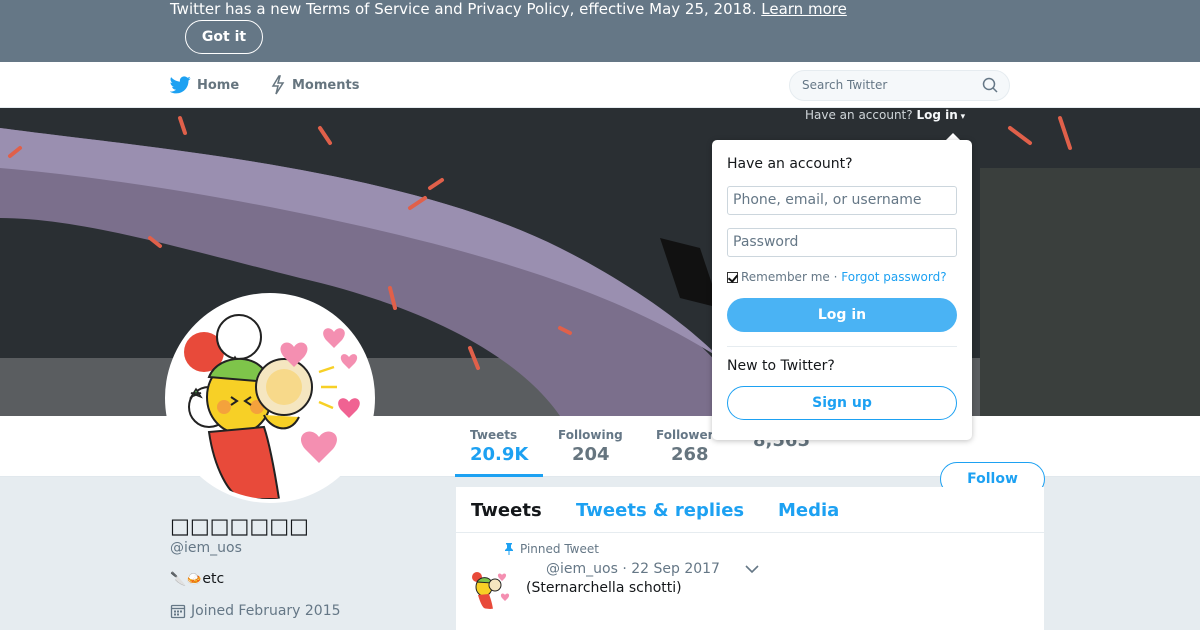  Describe the element at coordinates (732, 277) in the screenshot. I see `remember-checkbox` at that location.